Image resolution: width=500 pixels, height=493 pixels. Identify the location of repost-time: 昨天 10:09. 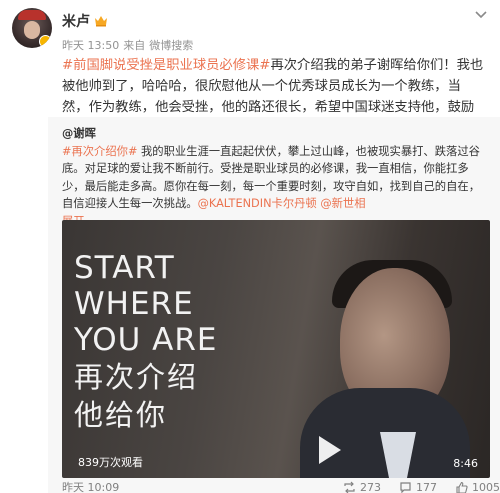
(193, 486).